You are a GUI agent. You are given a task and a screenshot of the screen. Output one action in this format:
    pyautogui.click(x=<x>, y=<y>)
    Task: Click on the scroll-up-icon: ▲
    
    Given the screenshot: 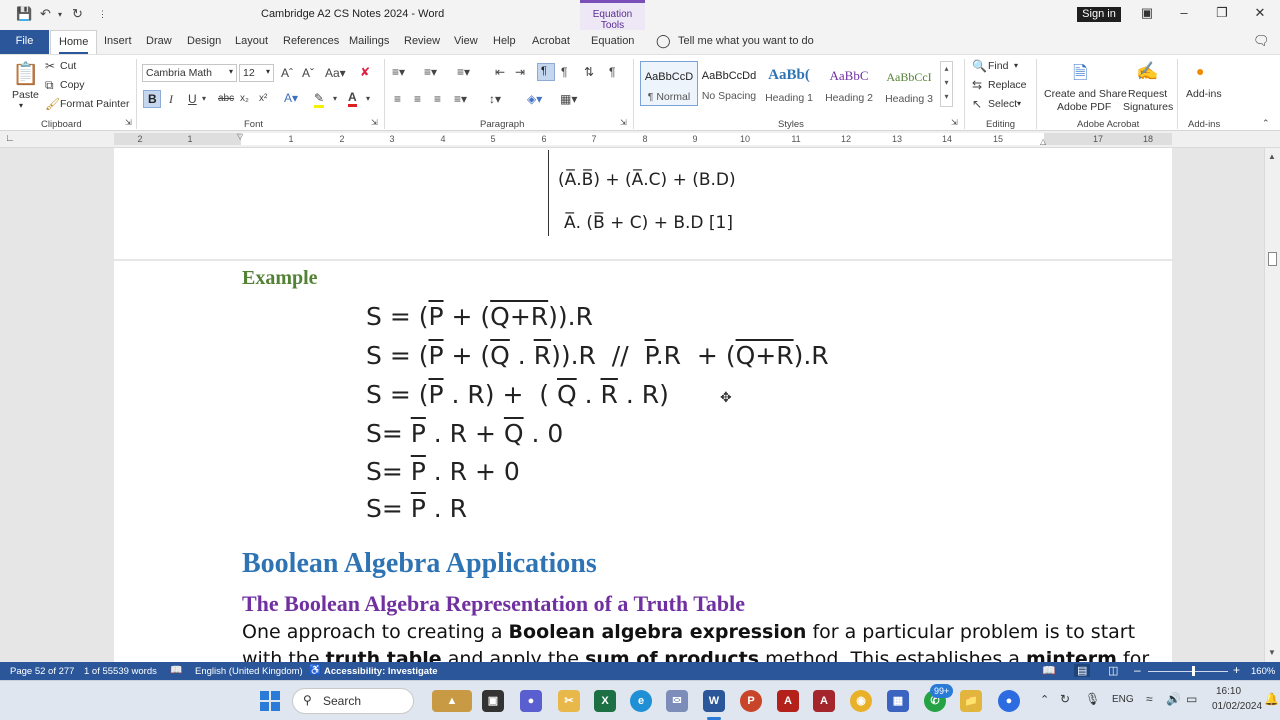 What is the action you would take?
    pyautogui.click(x=1272, y=156)
    